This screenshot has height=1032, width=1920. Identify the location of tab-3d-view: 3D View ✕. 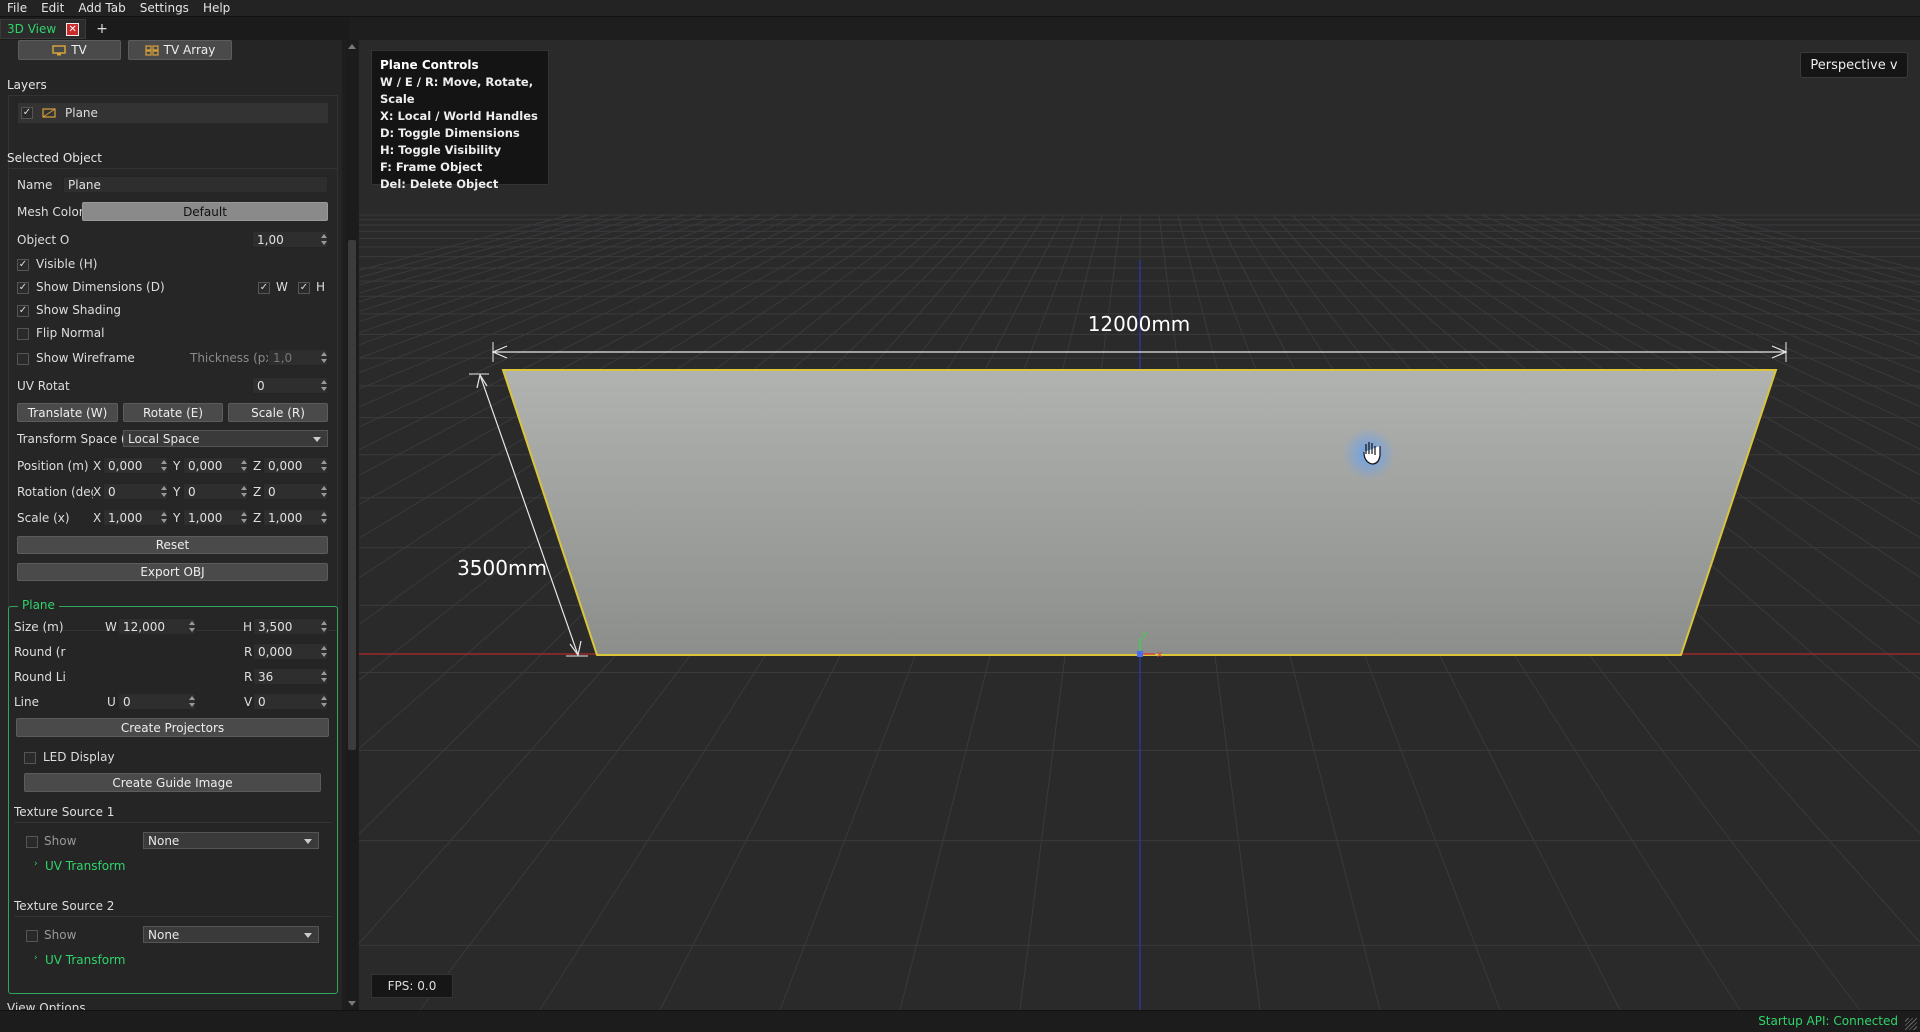
(43, 29).